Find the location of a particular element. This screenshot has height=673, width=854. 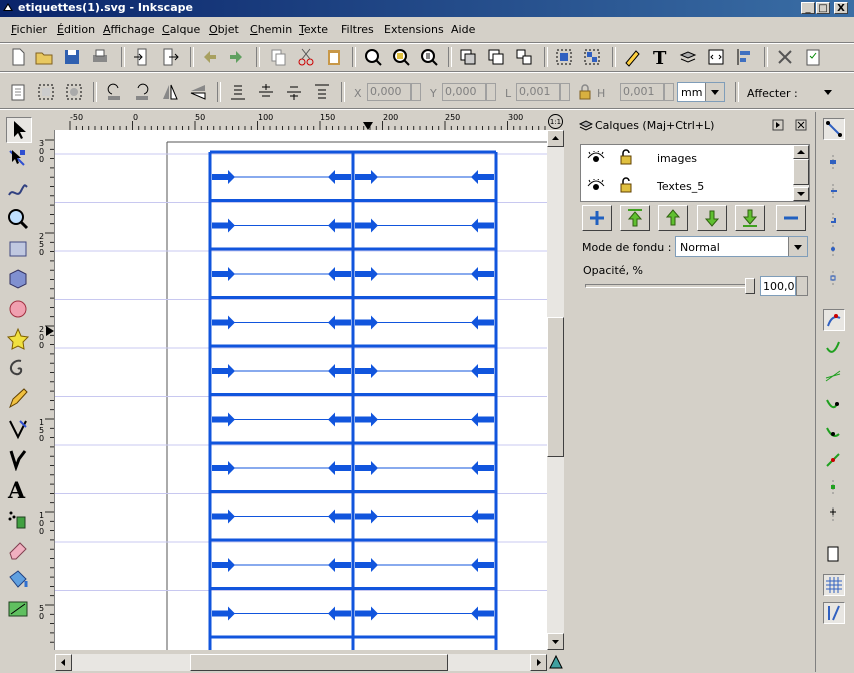

select-all-icon is located at coordinates (18, 92).